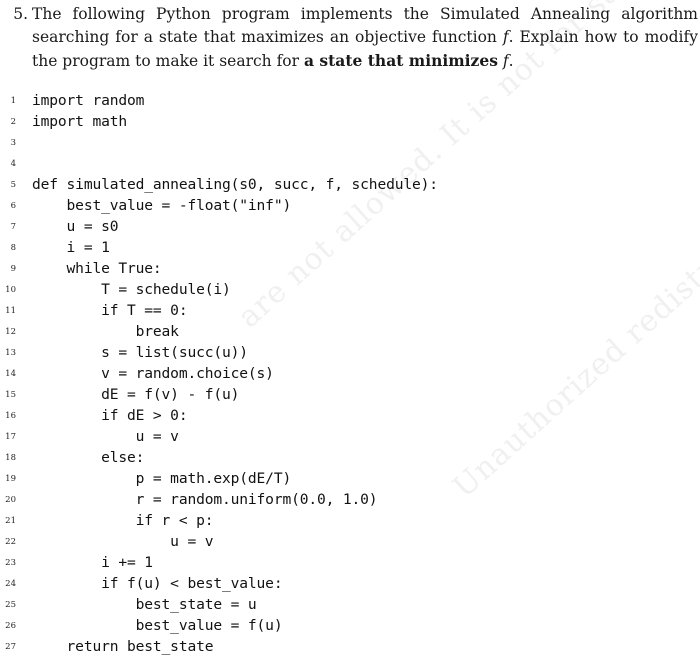 The image size is (700, 669). What do you see at coordinates (13, 227) in the screenshot?
I see `code-line-number: 7` at bounding box center [13, 227].